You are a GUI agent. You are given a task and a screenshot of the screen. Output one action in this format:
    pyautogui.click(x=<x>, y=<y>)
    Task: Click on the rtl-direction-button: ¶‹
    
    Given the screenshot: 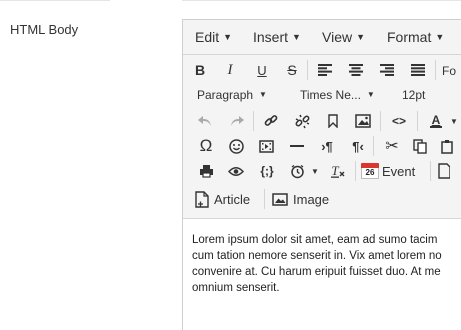 What is the action you would take?
    pyautogui.click(x=358, y=146)
    